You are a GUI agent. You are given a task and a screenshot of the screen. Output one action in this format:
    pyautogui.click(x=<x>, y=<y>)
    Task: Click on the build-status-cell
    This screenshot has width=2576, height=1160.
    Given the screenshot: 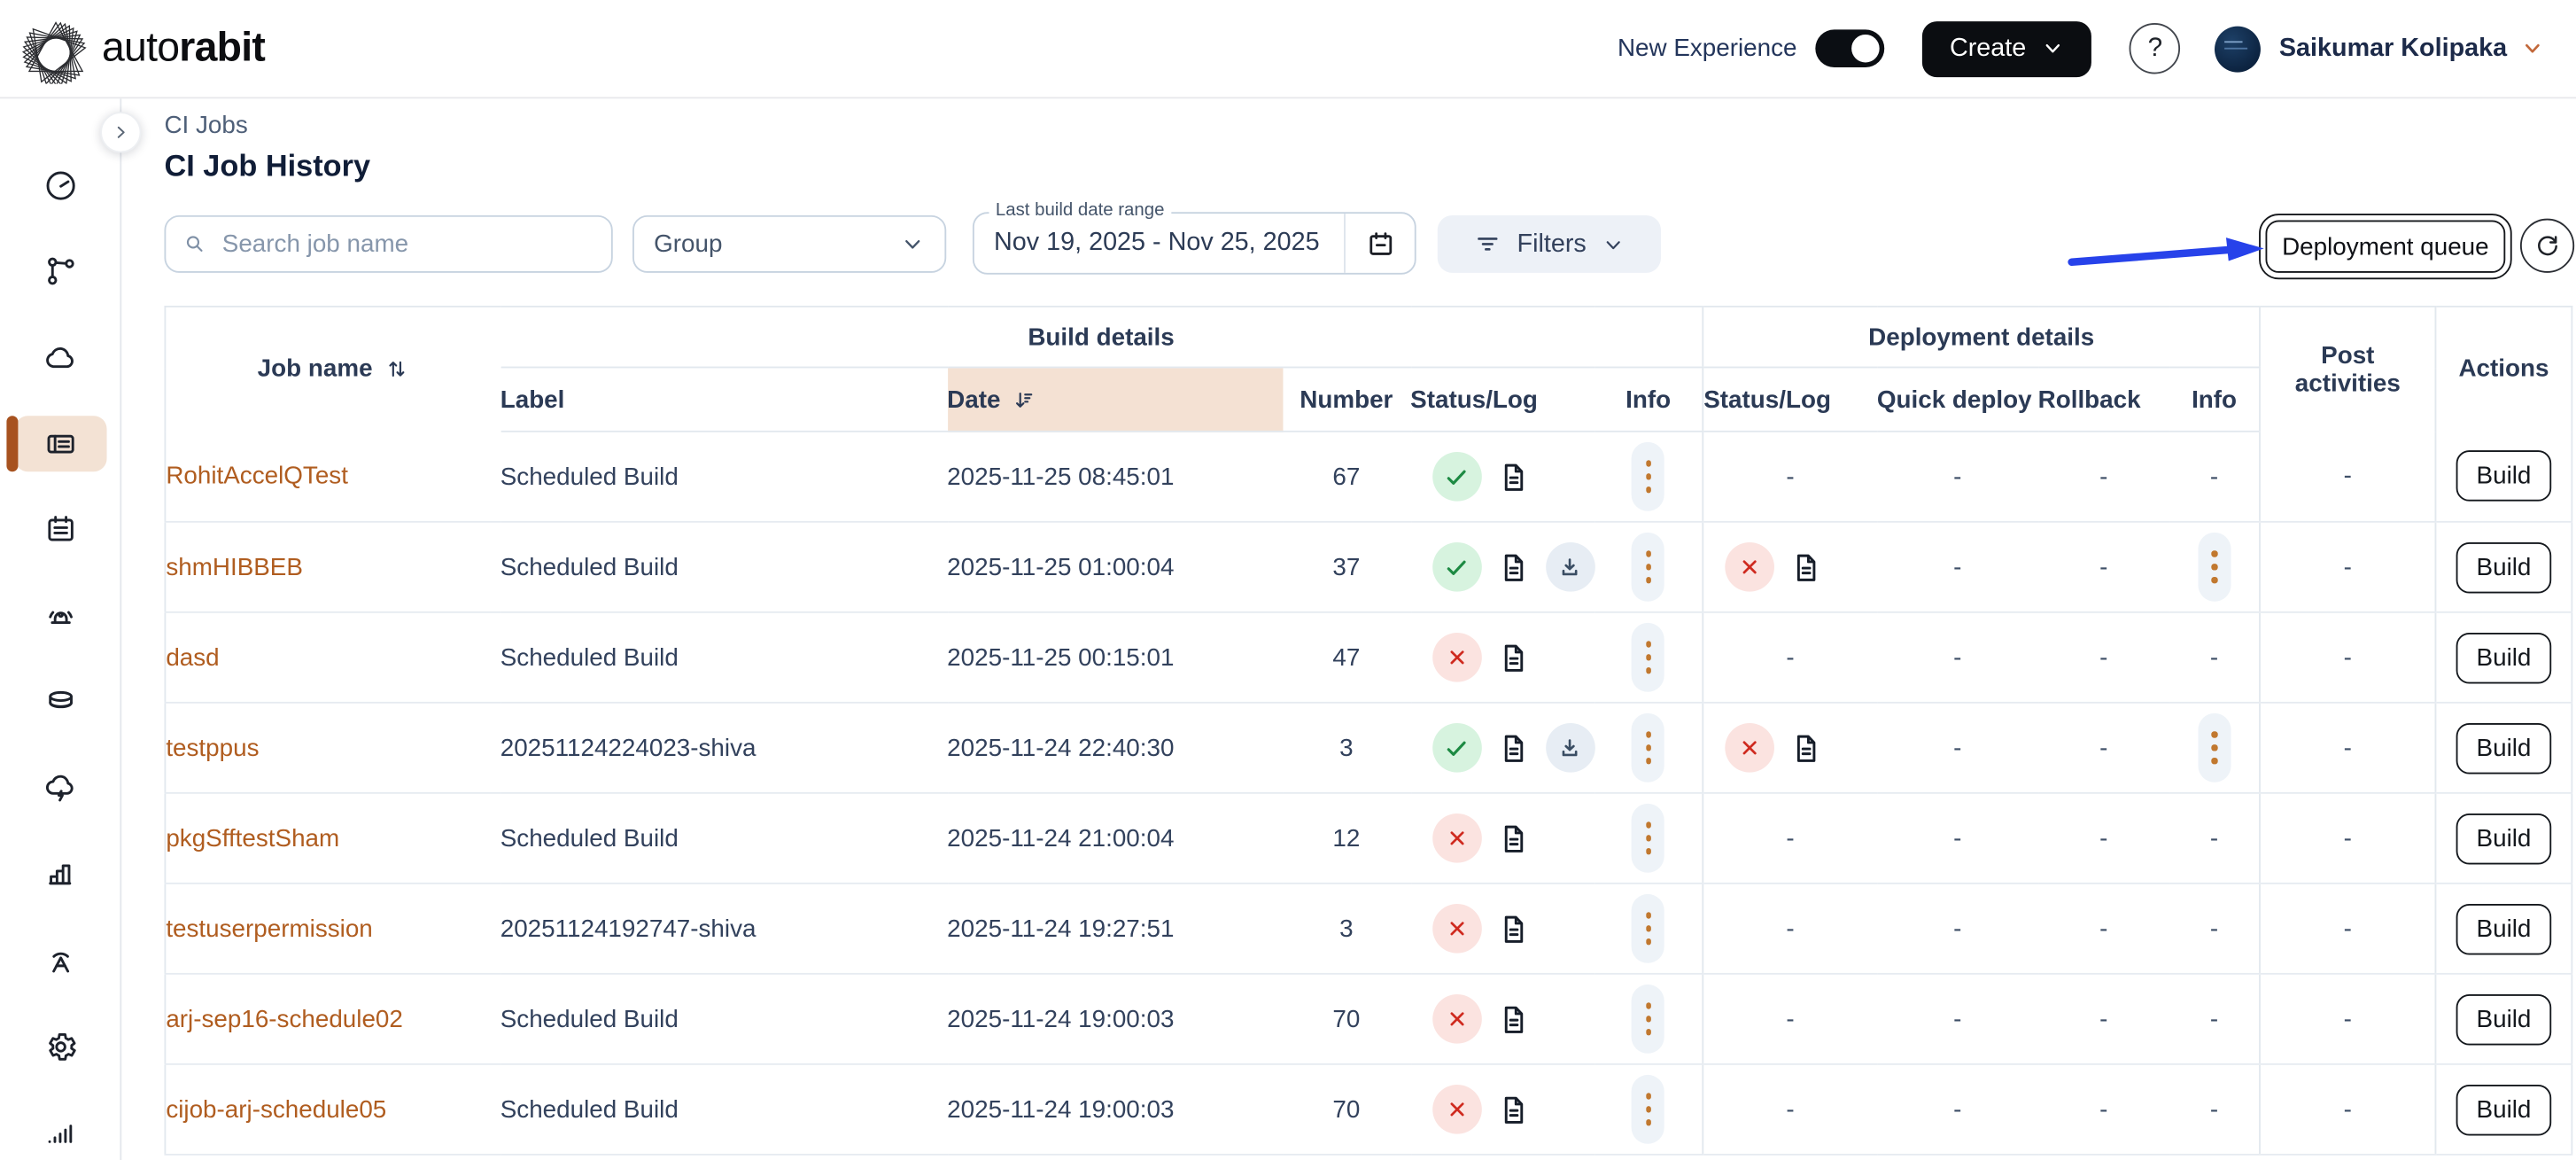 What is the action you would take?
    pyautogui.click(x=1502, y=929)
    